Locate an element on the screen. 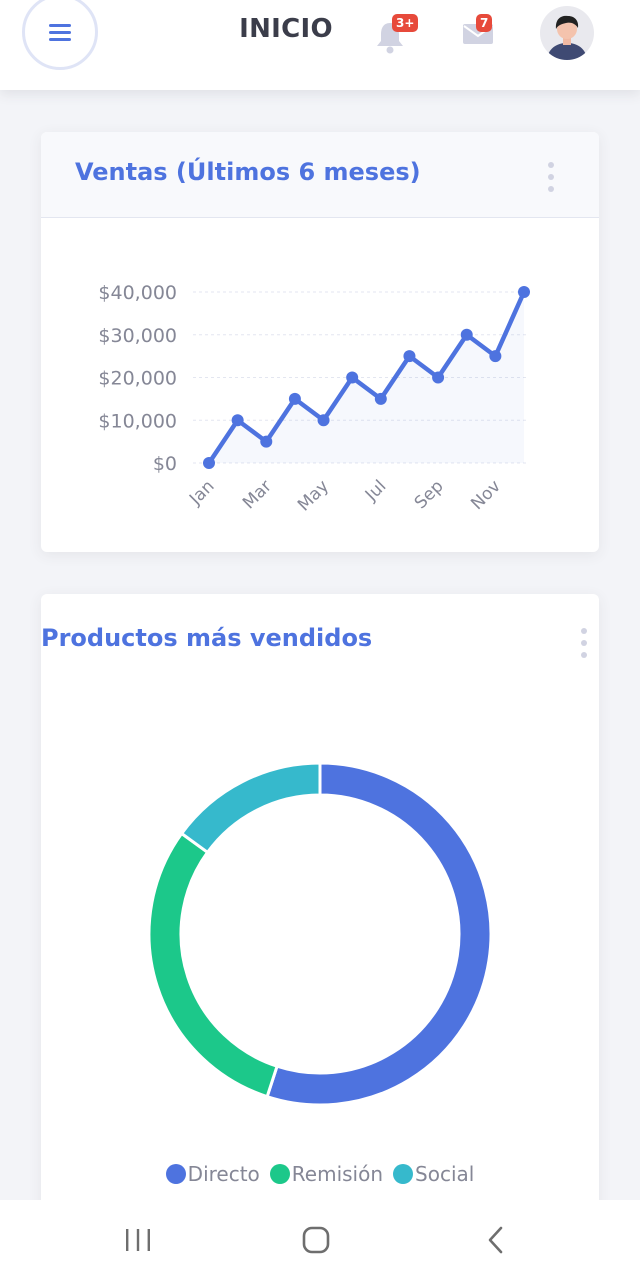 The height and width of the screenshot is (1281, 640). legend-item: Social is located at coordinates (433, 1174).